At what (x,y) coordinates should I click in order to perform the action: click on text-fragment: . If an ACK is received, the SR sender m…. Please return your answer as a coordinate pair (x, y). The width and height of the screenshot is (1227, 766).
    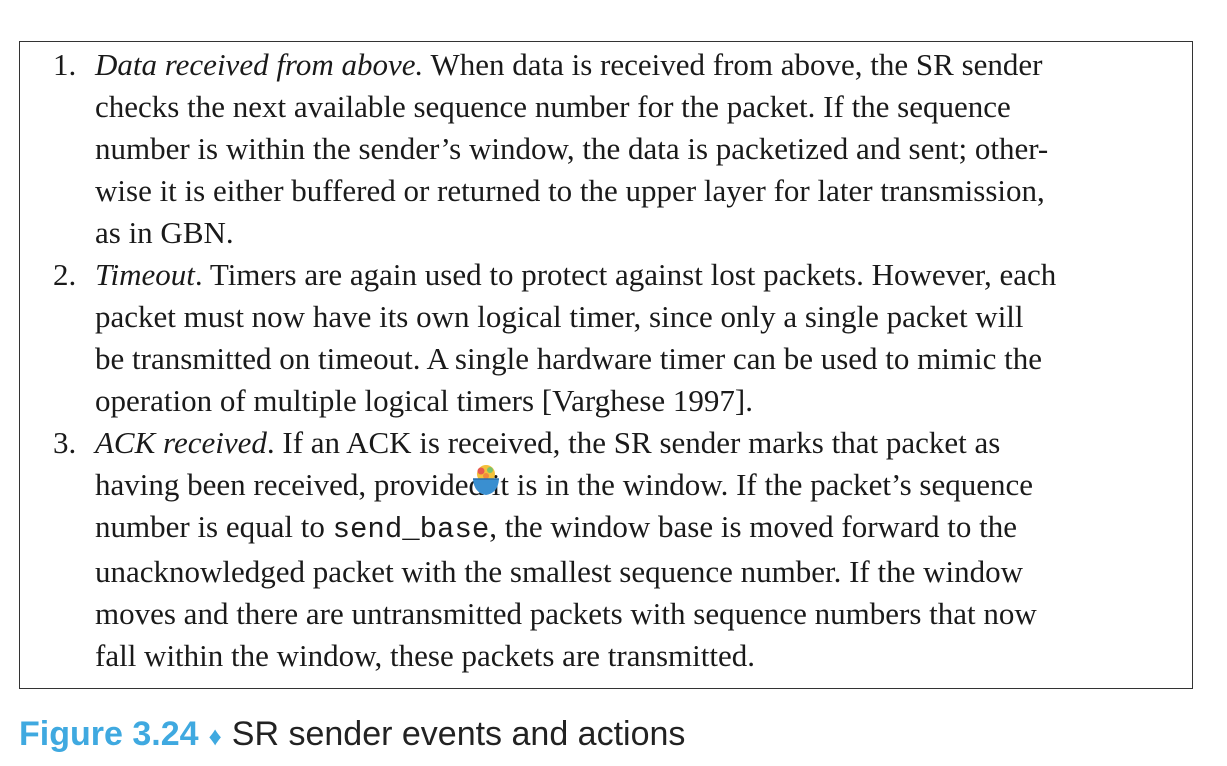
    Looking at the image, I should click on (633, 442).